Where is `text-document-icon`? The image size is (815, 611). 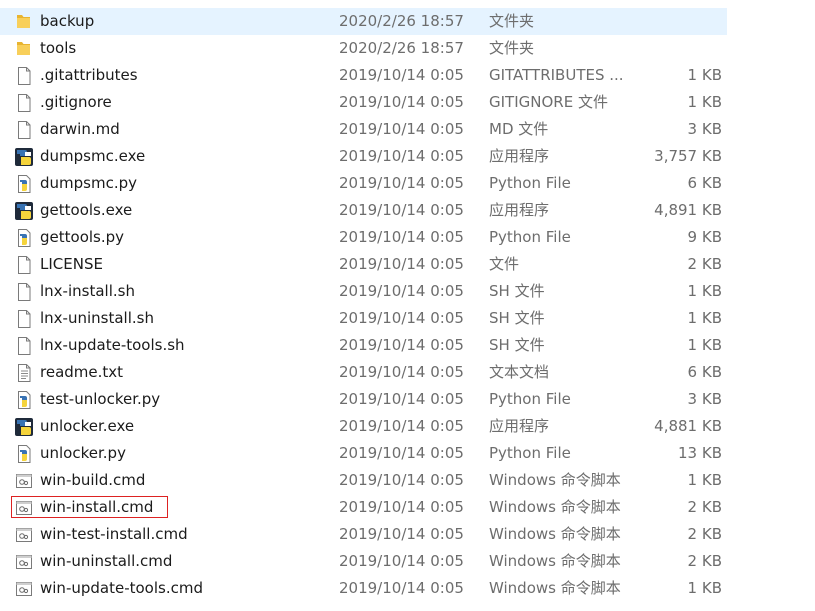 text-document-icon is located at coordinates (25, 372).